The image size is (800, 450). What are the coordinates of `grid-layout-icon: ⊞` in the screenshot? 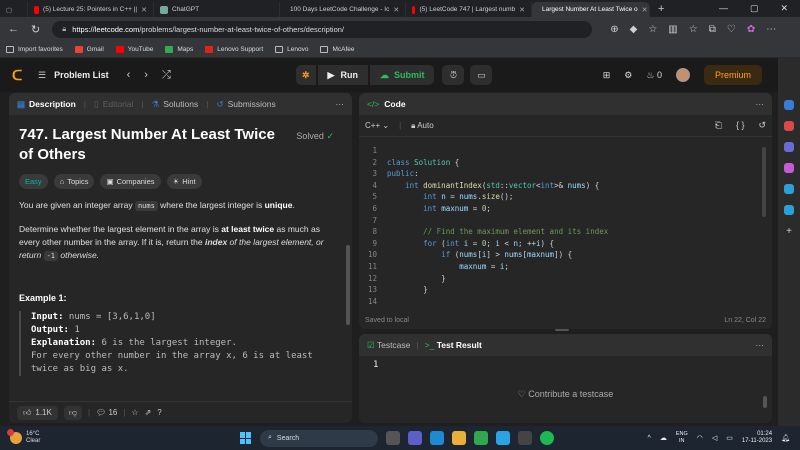 It's located at (607, 75).